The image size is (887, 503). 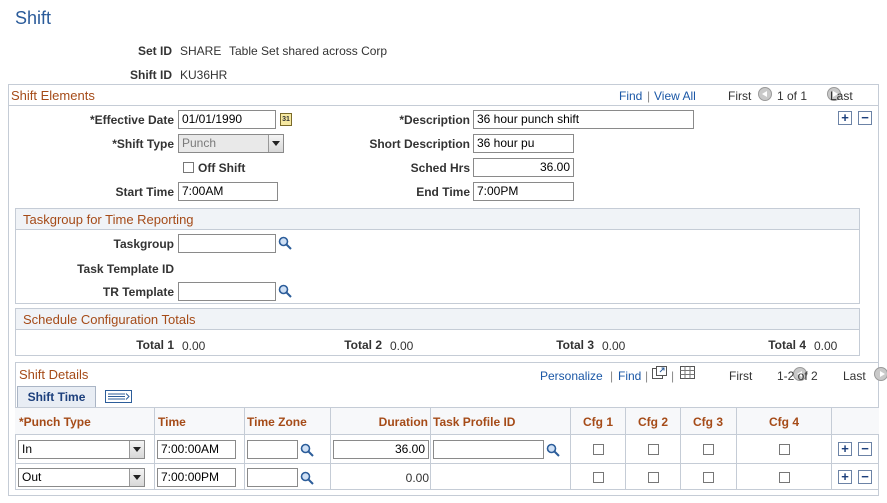 What do you see at coordinates (708, 422) in the screenshot?
I see `col-cfg-3: Cfg 3` at bounding box center [708, 422].